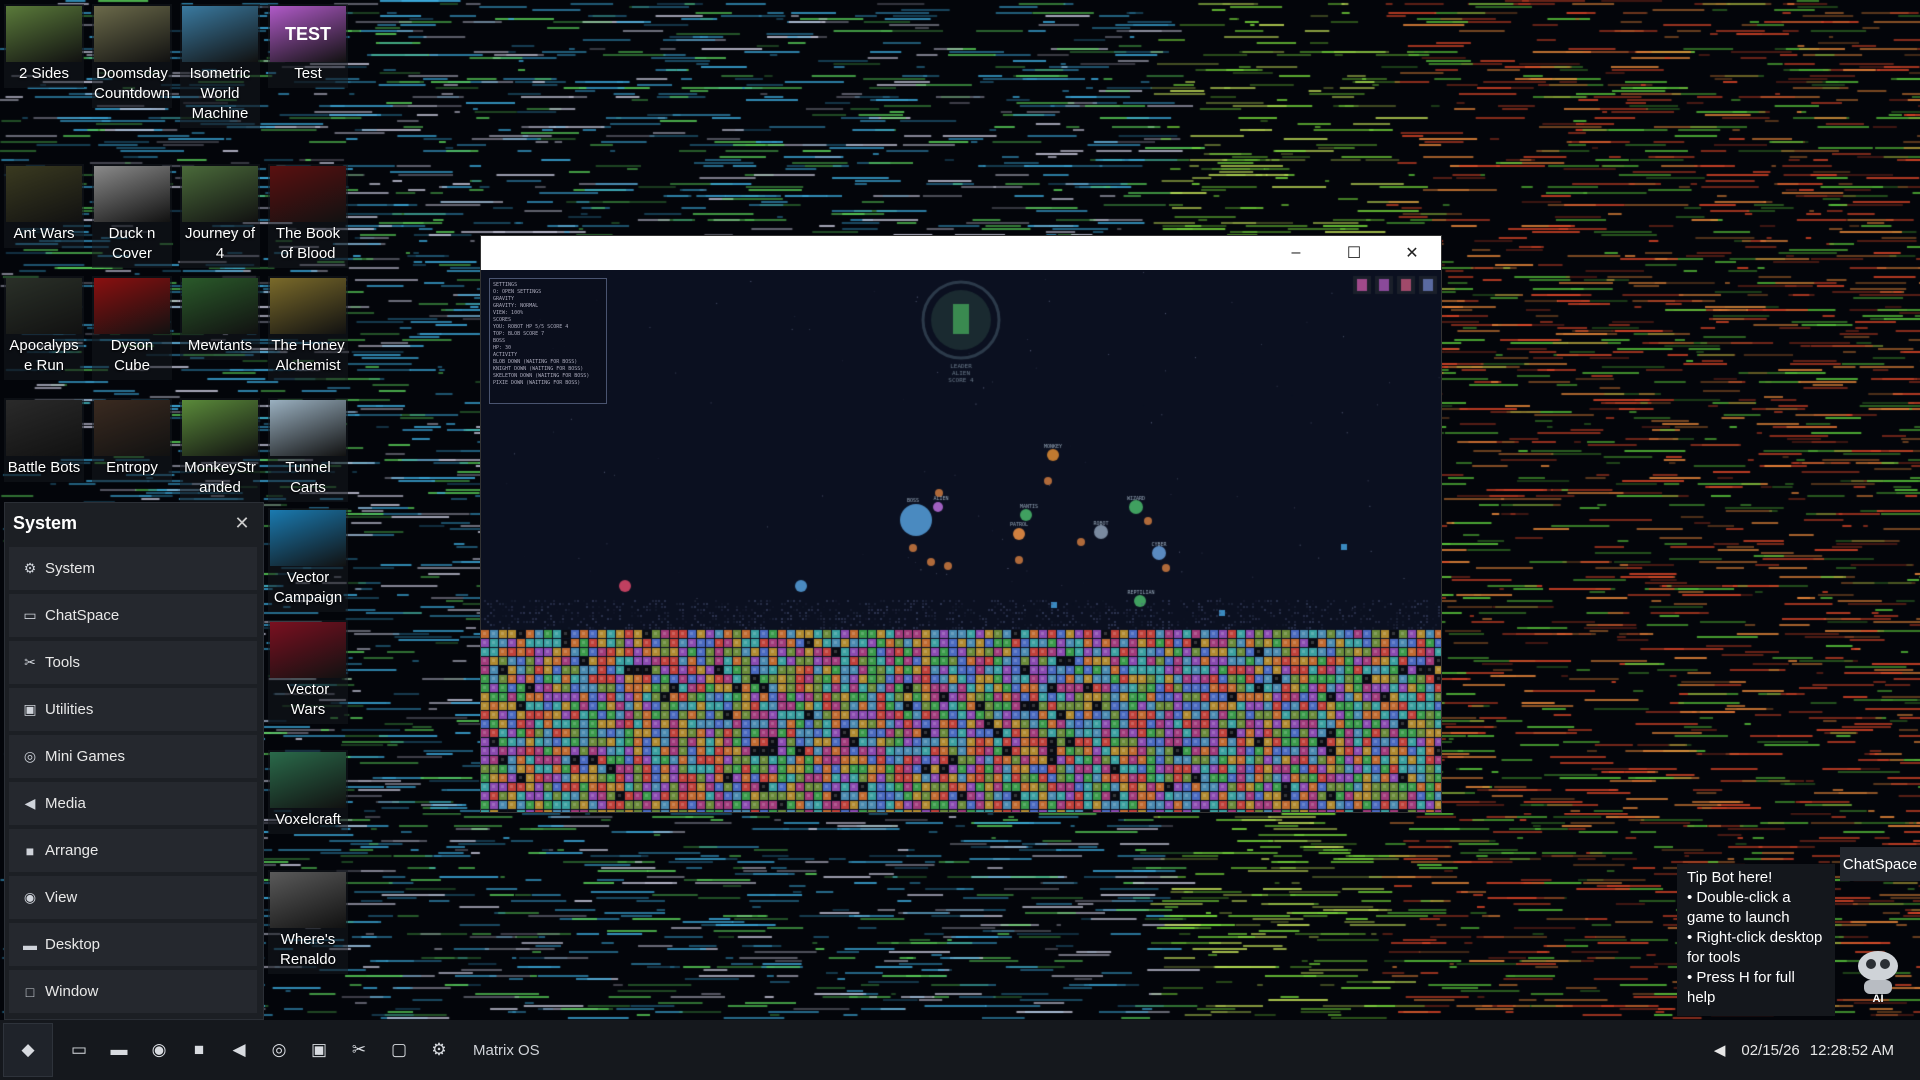 The image size is (1920, 1080). I want to click on desktop-icon: Entropy, so click(132, 440).